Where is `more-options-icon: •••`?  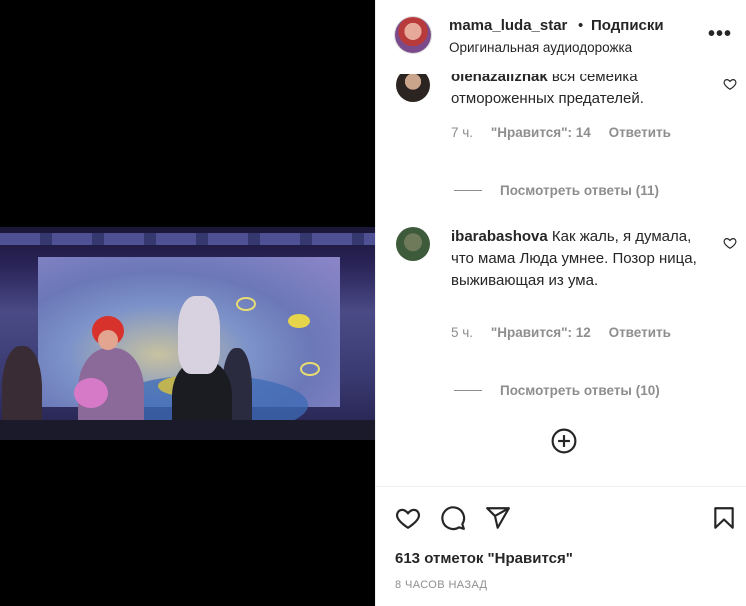
more-options-icon: ••• is located at coordinates (720, 34).